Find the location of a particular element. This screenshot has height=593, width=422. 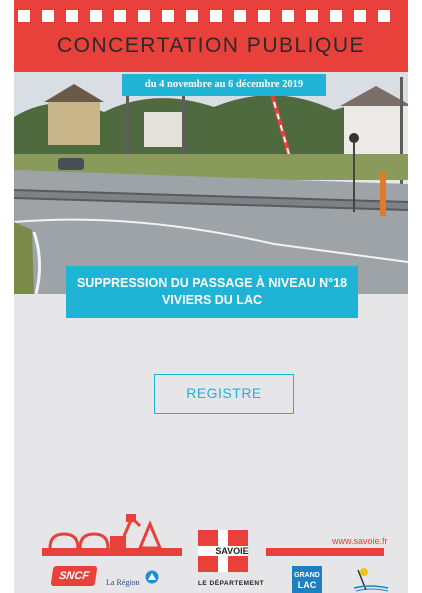

website-link: www.savoie.fr is located at coordinates (360, 541).